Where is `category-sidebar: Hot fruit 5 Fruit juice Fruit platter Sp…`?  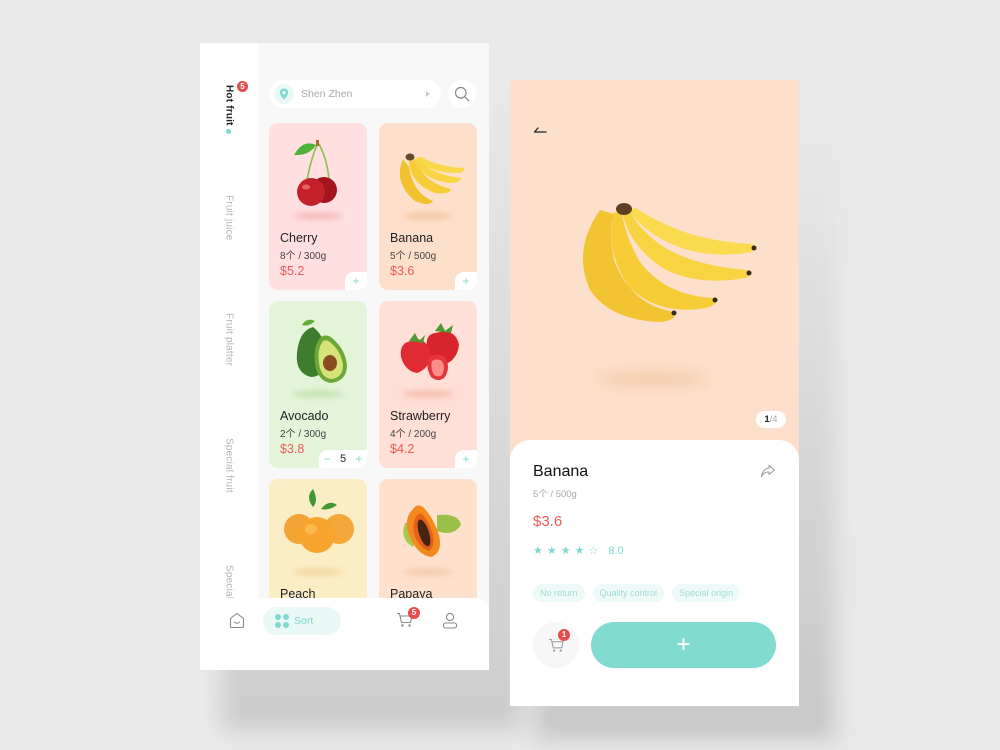 category-sidebar: Hot fruit 5 Fruit juice Fruit platter Sp… is located at coordinates (229, 356).